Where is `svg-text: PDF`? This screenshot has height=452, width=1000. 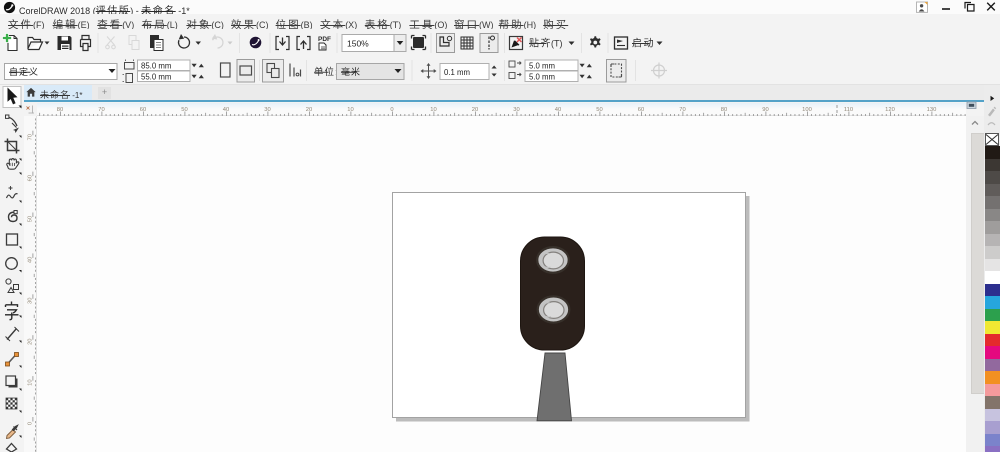 svg-text: PDF is located at coordinates (324, 39).